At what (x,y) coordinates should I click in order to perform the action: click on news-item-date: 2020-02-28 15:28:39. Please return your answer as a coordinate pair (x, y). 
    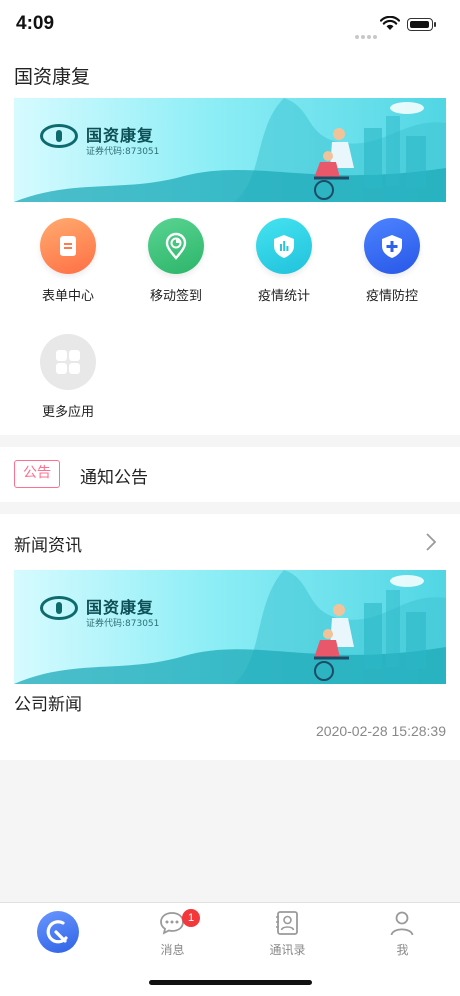
    Looking at the image, I should click on (381, 731).